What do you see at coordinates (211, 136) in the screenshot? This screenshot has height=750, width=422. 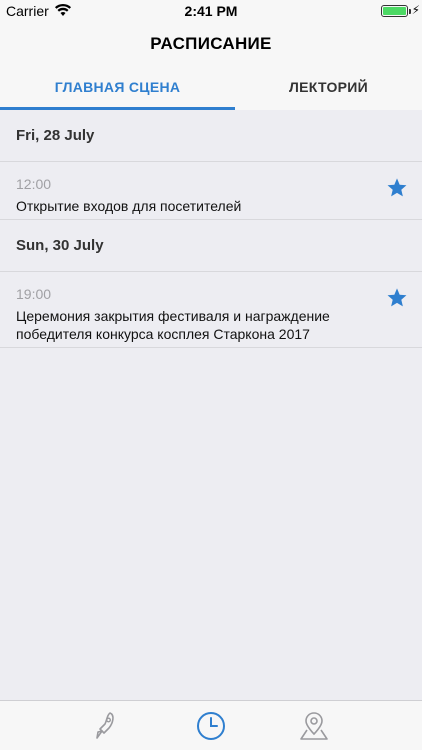 I see `day-header: Fri, 28 July` at bounding box center [211, 136].